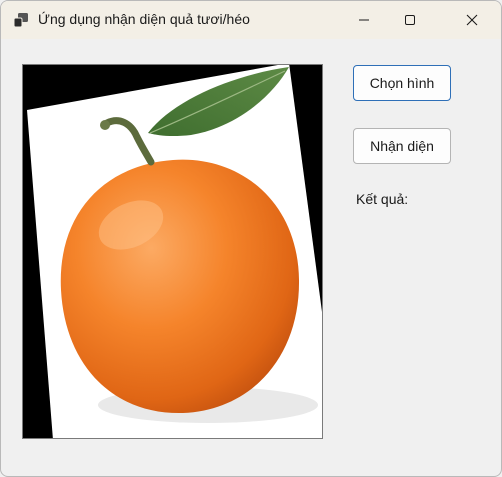  Describe the element at coordinates (21, 20) in the screenshot. I see `windows-form-icon` at that location.